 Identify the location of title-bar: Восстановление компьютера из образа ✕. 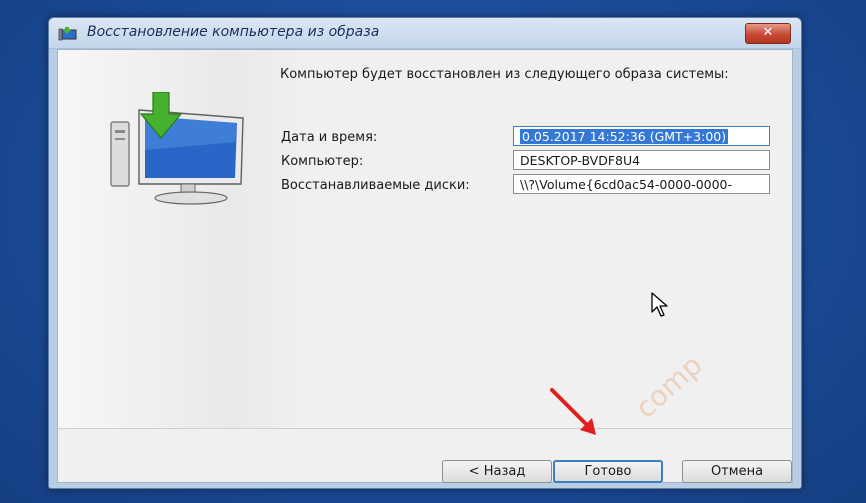
(425, 33).